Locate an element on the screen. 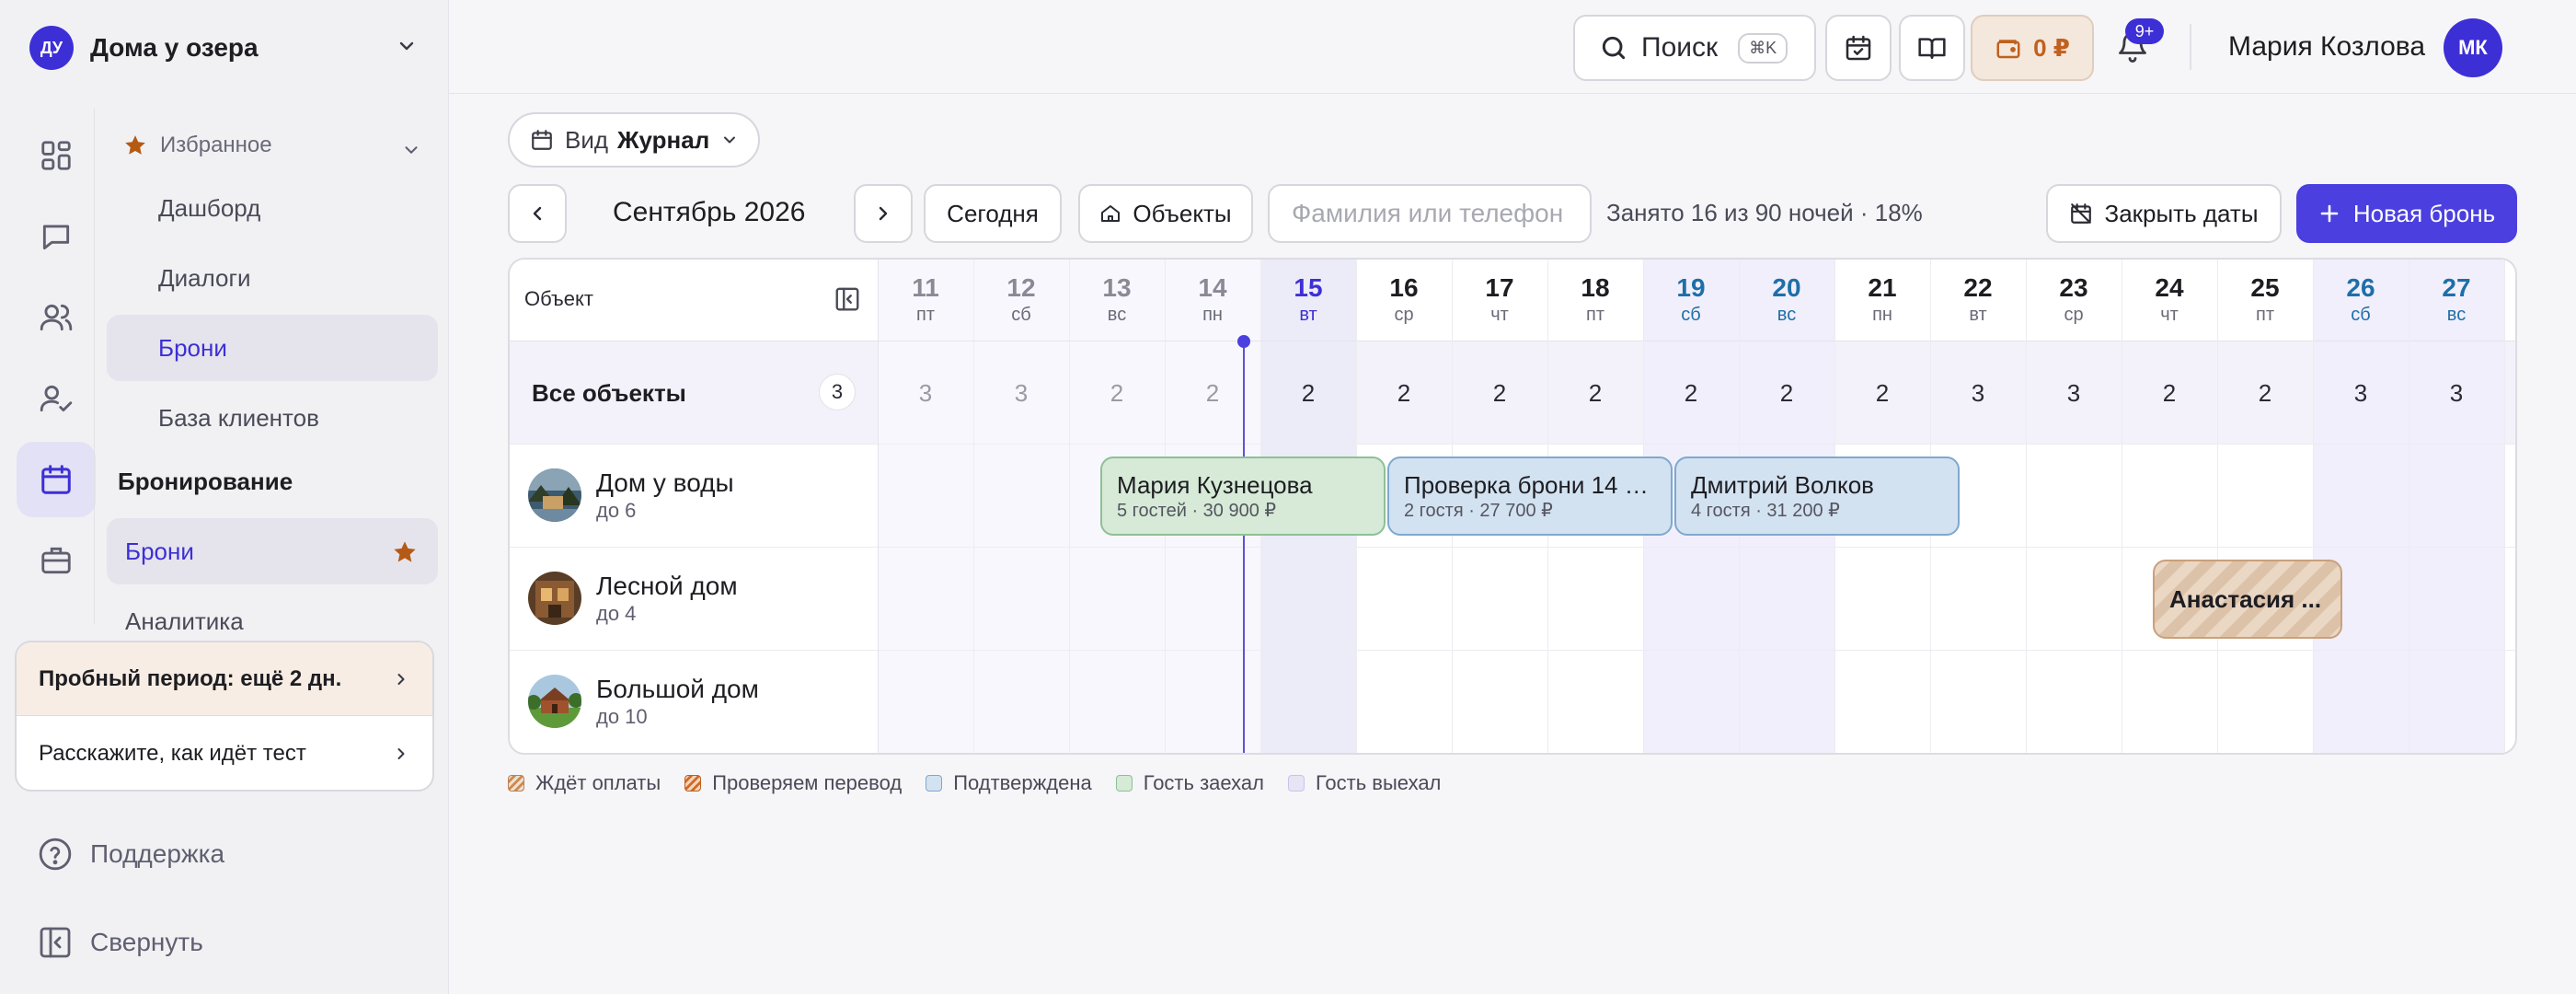 Image resolution: width=2576 pixels, height=994 pixels. day-header: 17 чт is located at coordinates (1499, 299).